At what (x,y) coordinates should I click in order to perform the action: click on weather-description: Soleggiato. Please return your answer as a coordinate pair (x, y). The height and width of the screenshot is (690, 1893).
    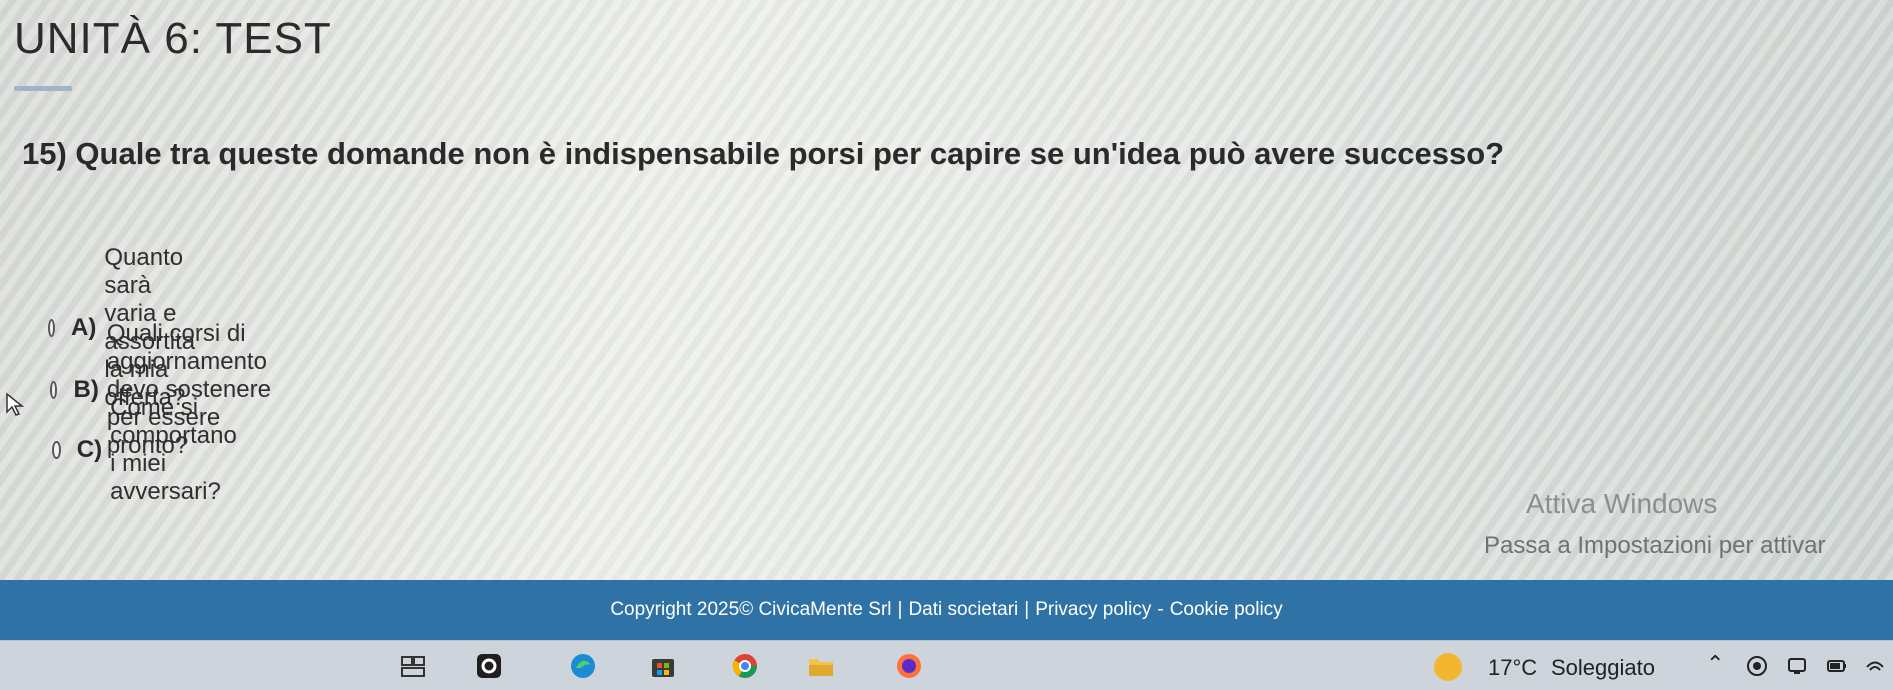
    Looking at the image, I should click on (1603, 668).